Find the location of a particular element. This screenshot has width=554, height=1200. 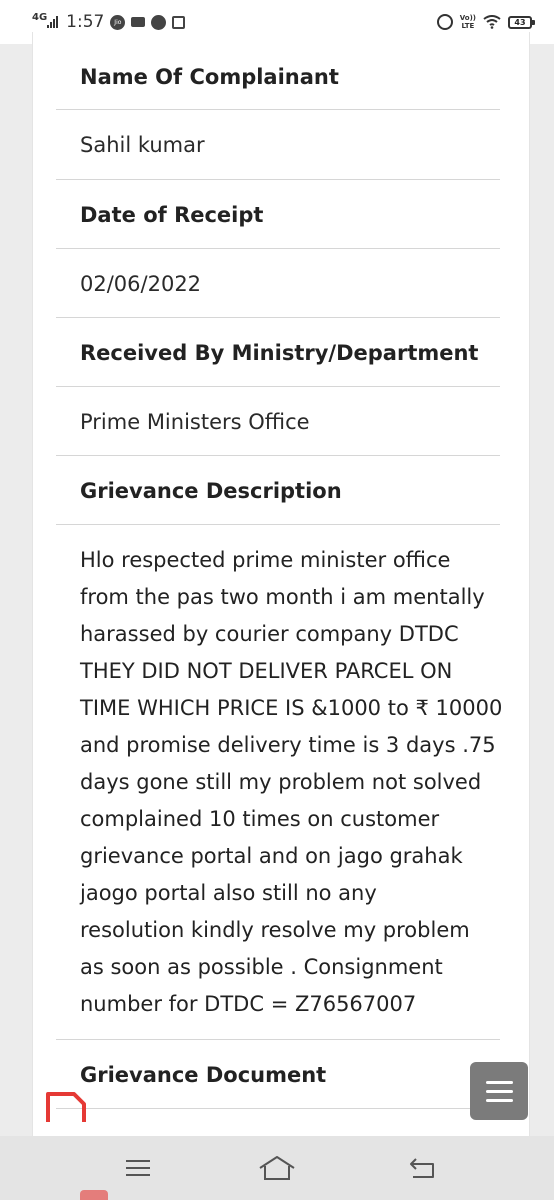

network-type: 4G is located at coordinates (40, 17).